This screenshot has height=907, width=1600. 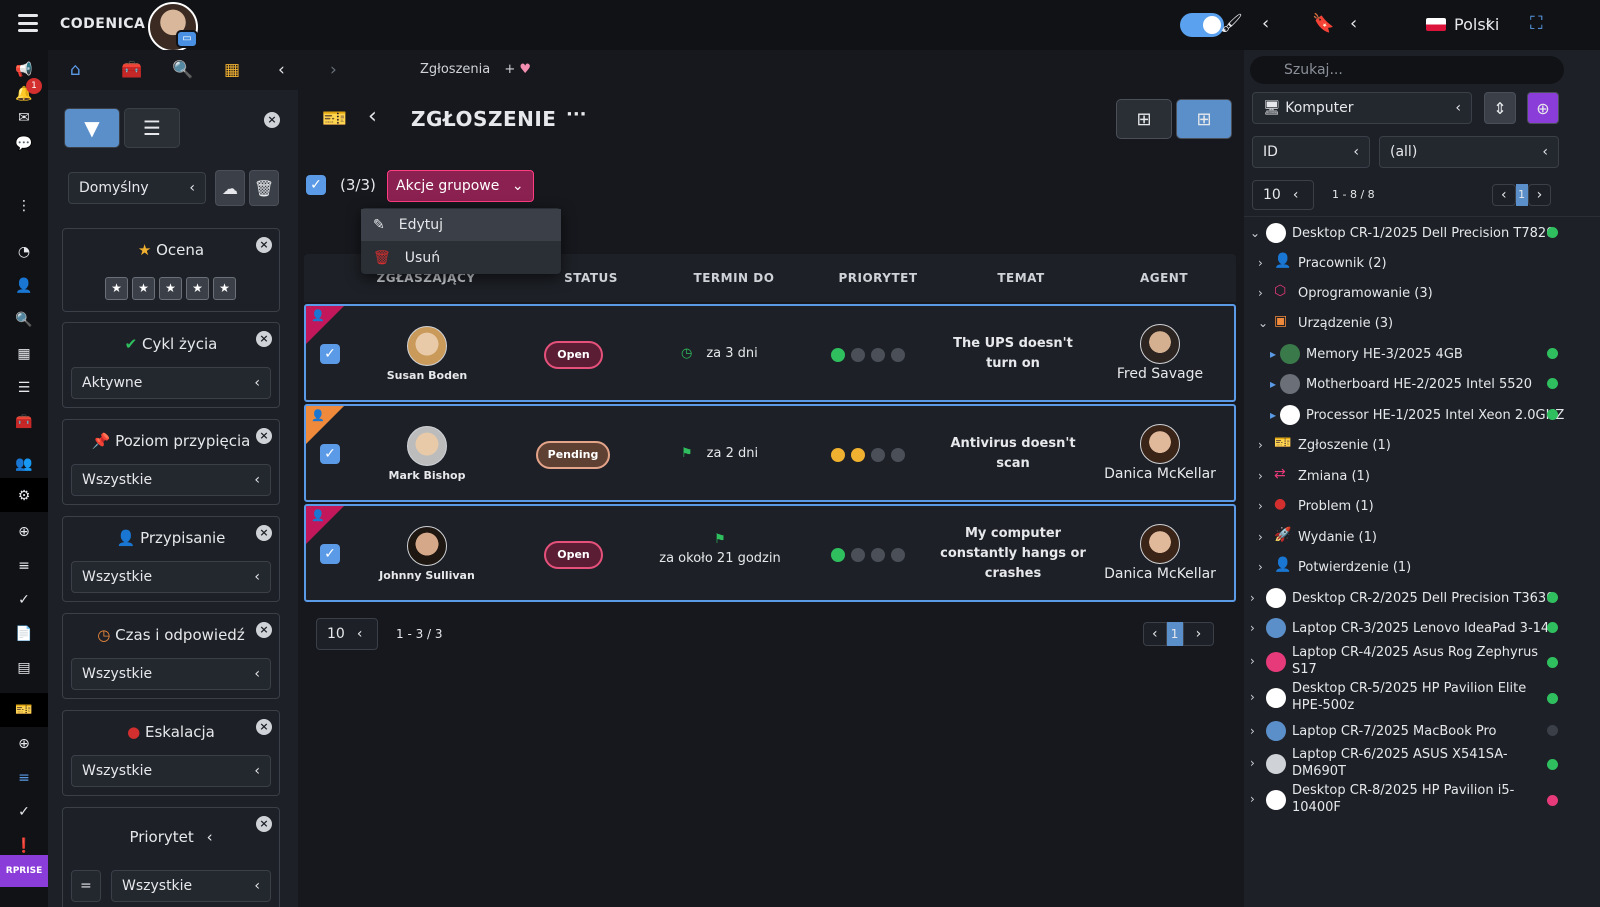 What do you see at coordinates (1422, 731) in the screenshot?
I see `tree-item: › Laptop CR-7/2025 MacBook Pro` at bounding box center [1422, 731].